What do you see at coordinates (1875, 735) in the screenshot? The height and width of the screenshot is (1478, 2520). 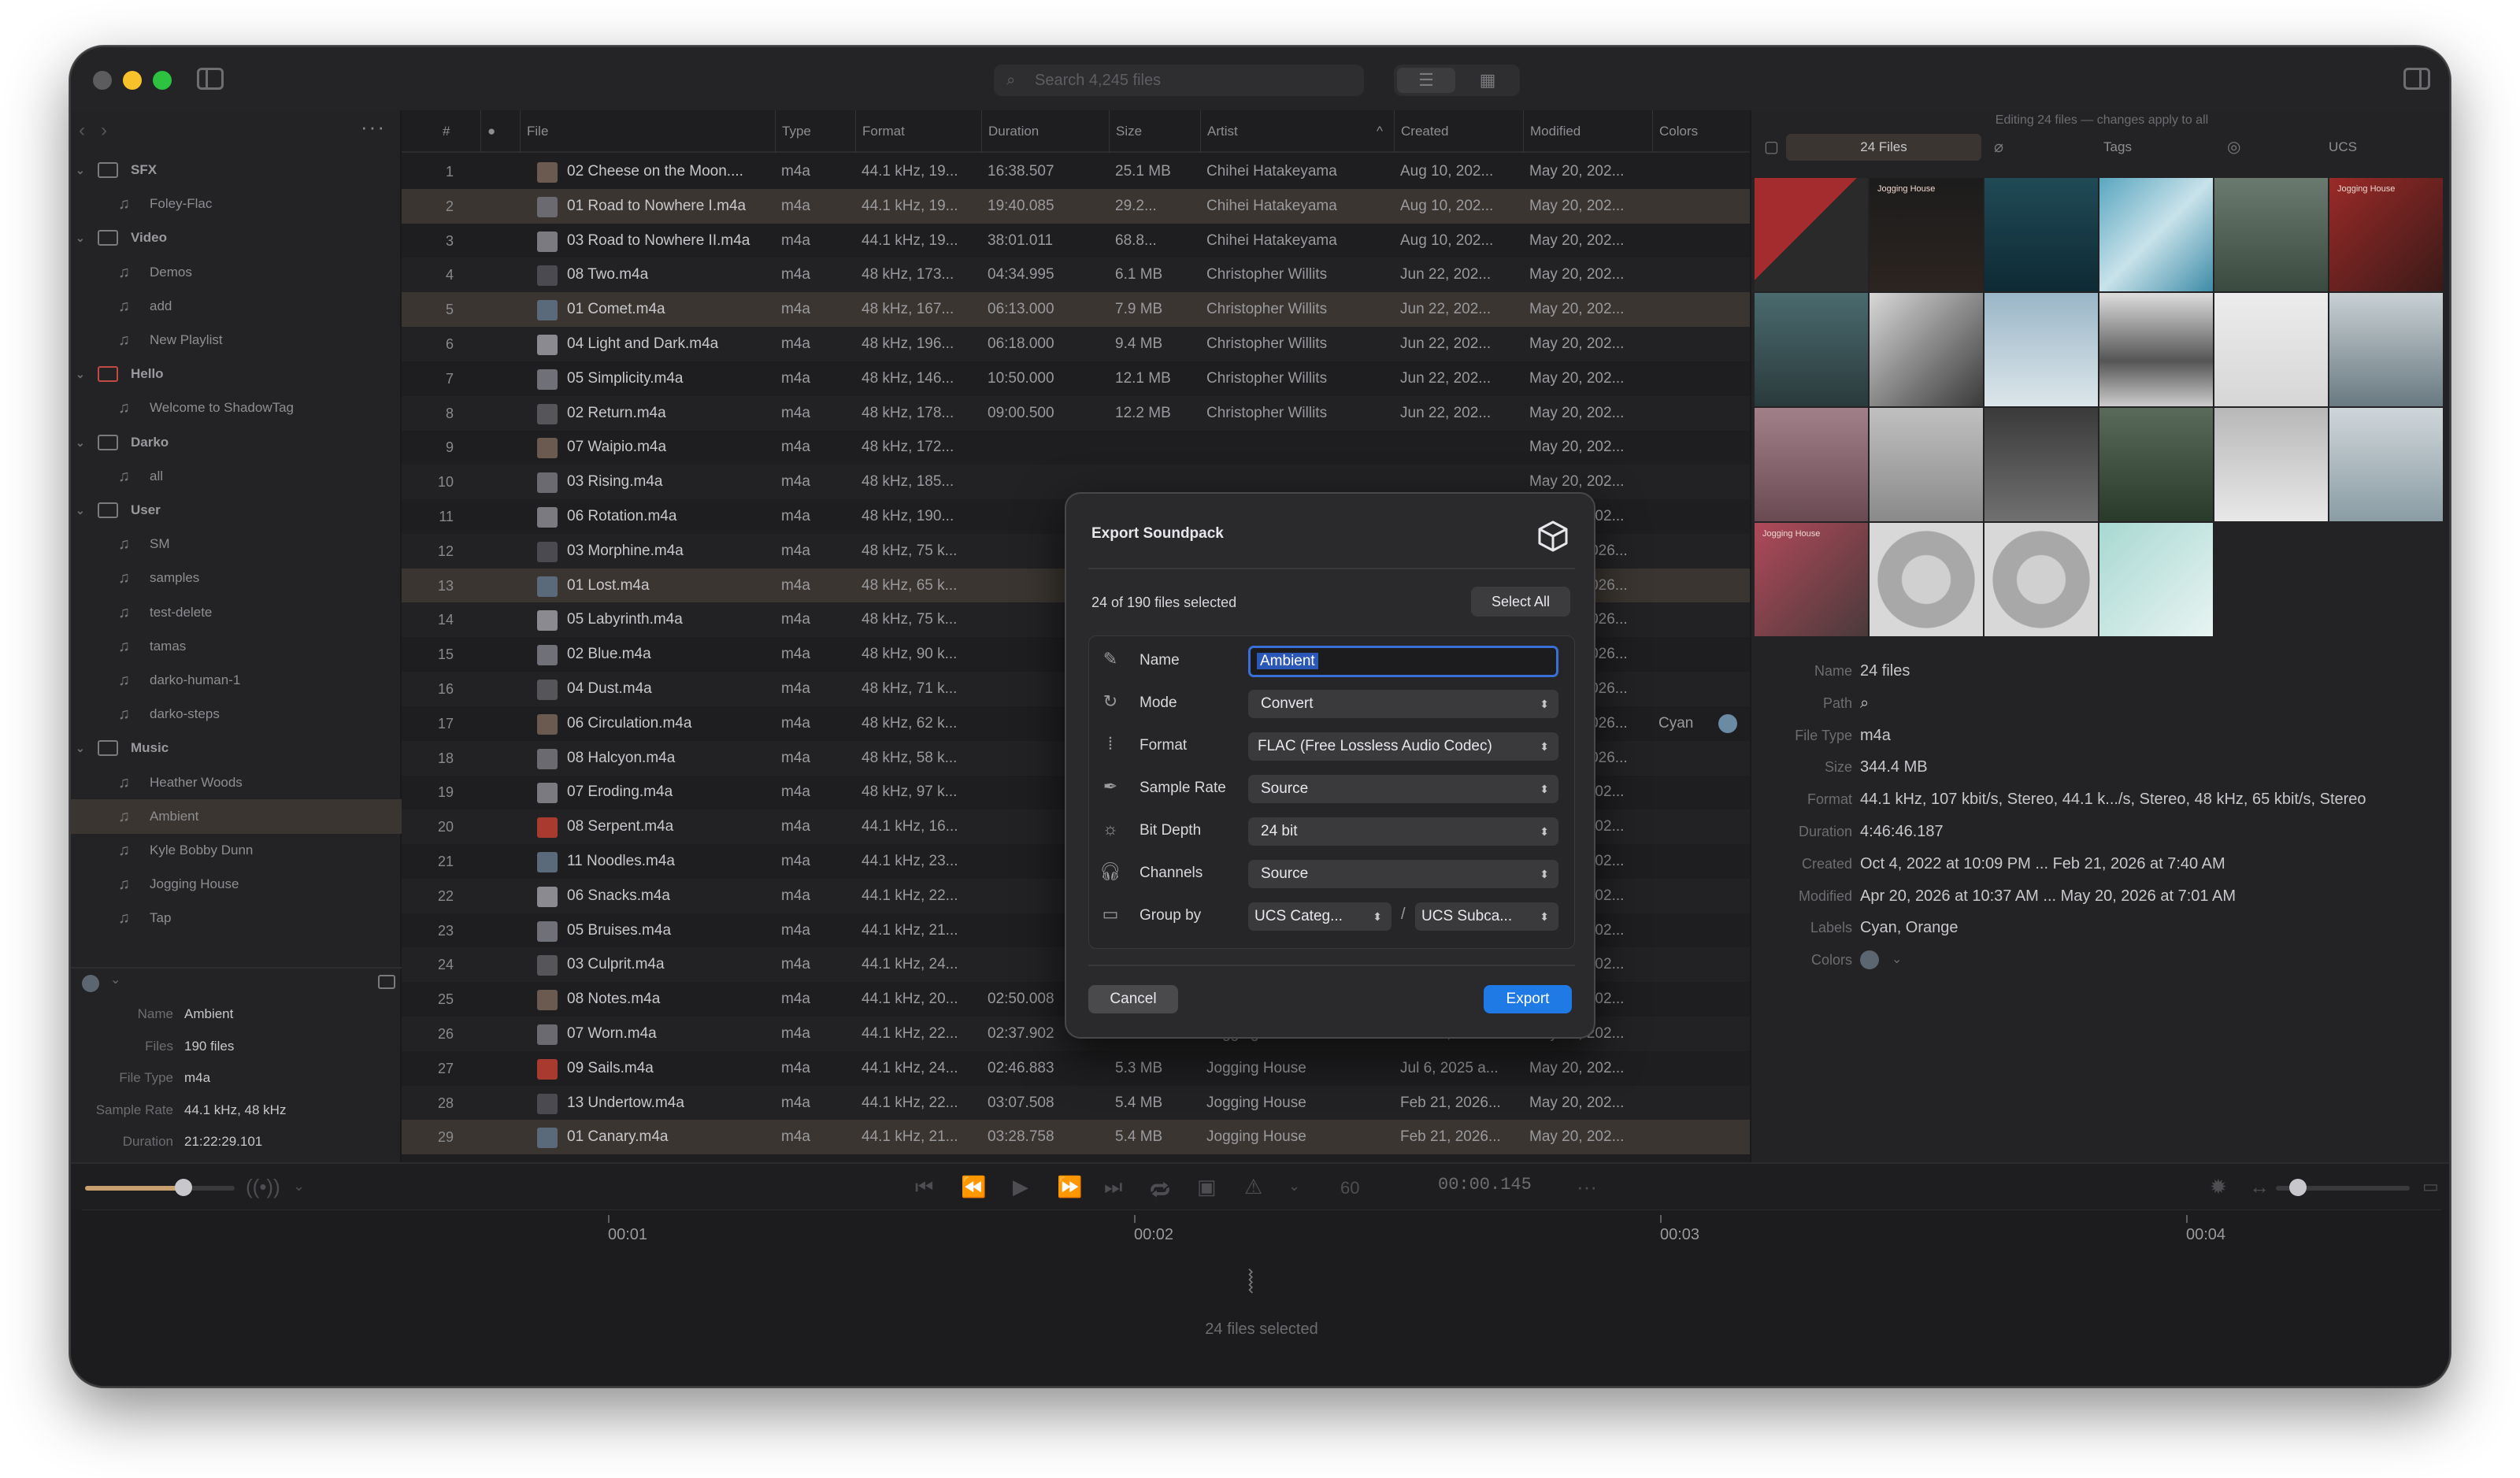 I see `inspector-field-value: m4a` at bounding box center [1875, 735].